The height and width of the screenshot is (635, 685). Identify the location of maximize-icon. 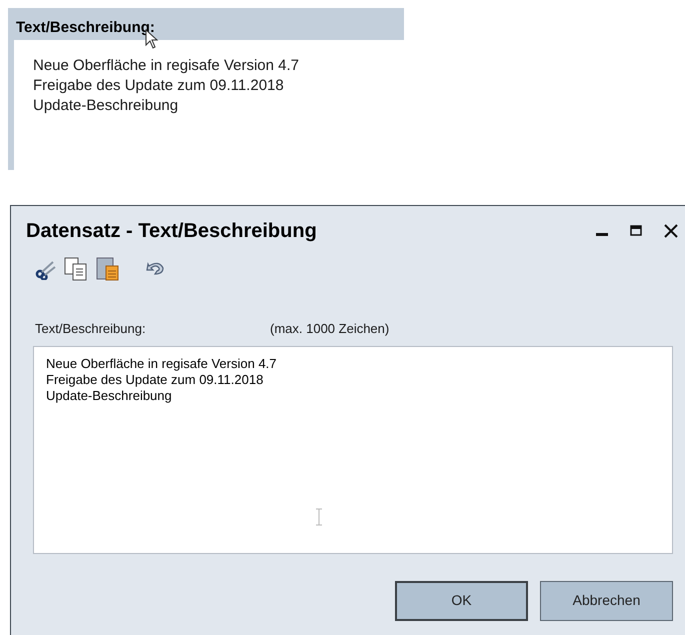
(636, 231).